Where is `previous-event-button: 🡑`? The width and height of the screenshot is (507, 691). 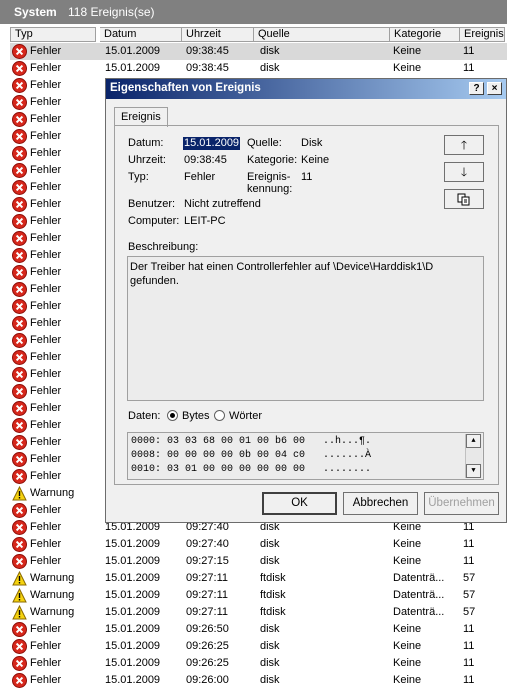 previous-event-button: 🡑 is located at coordinates (464, 145).